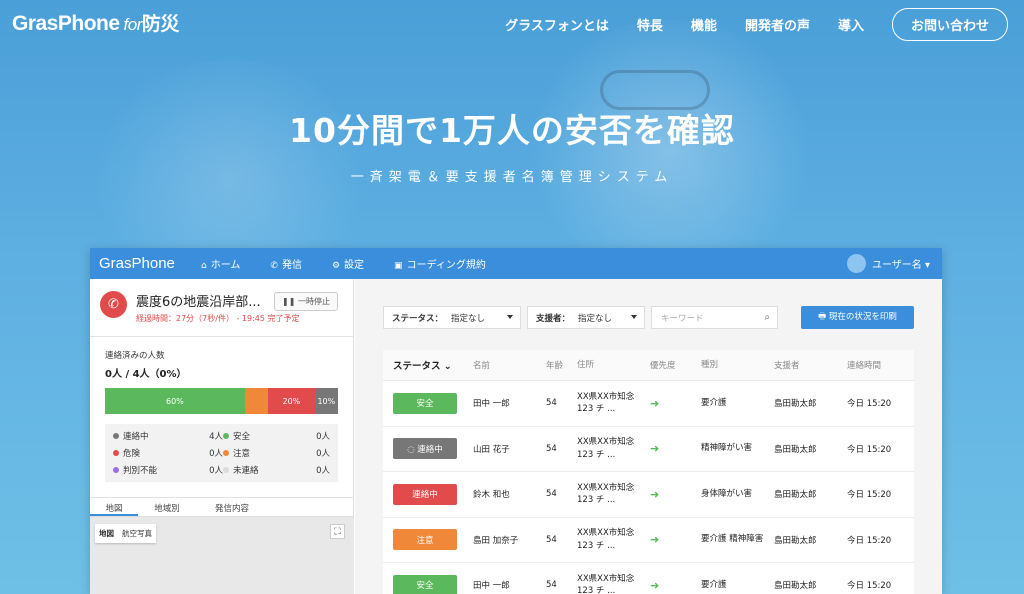  I want to click on shield-icon: ▣, so click(398, 266).